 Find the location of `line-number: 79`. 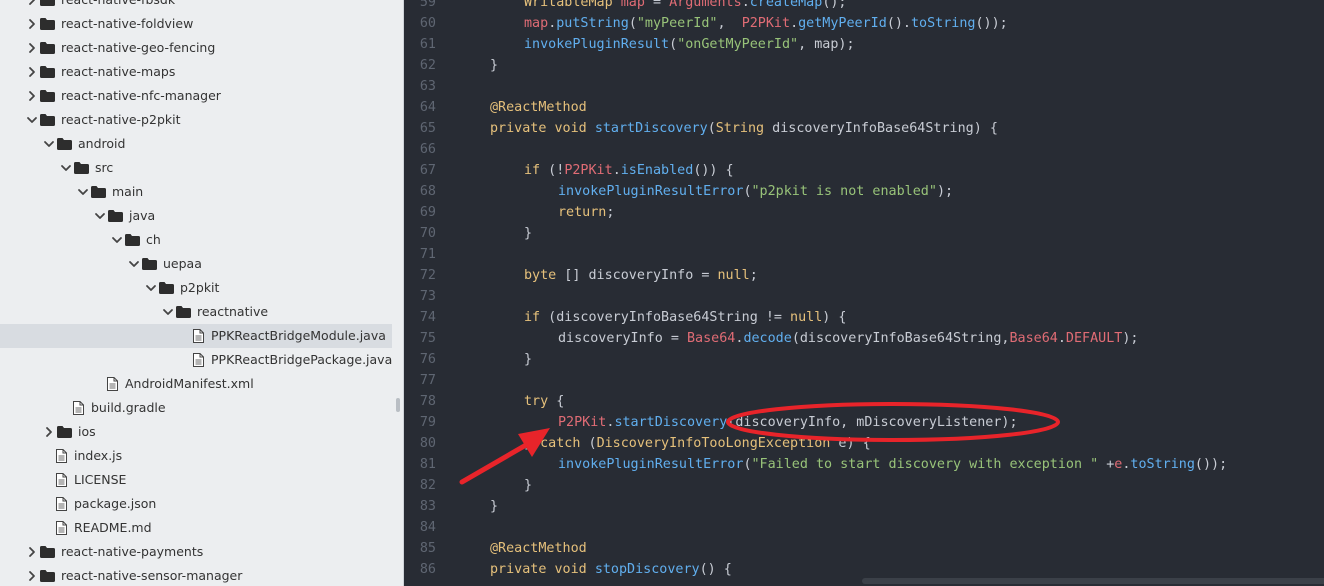

line-number: 79 is located at coordinates (427, 422).